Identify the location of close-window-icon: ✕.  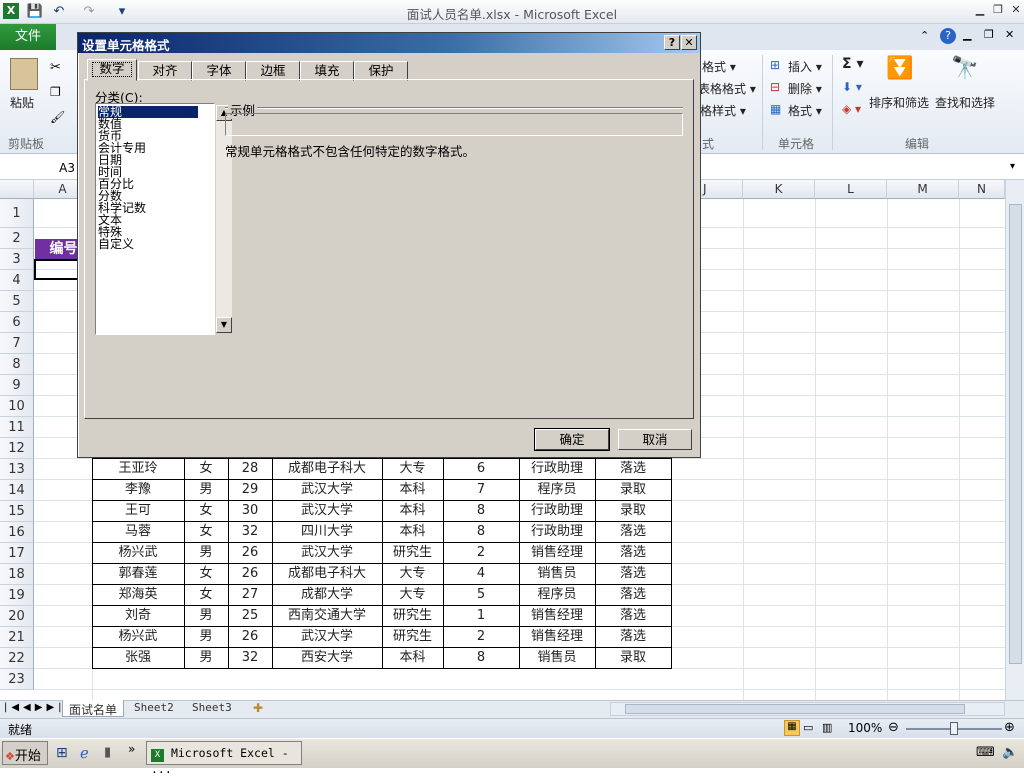
(1015, 11).